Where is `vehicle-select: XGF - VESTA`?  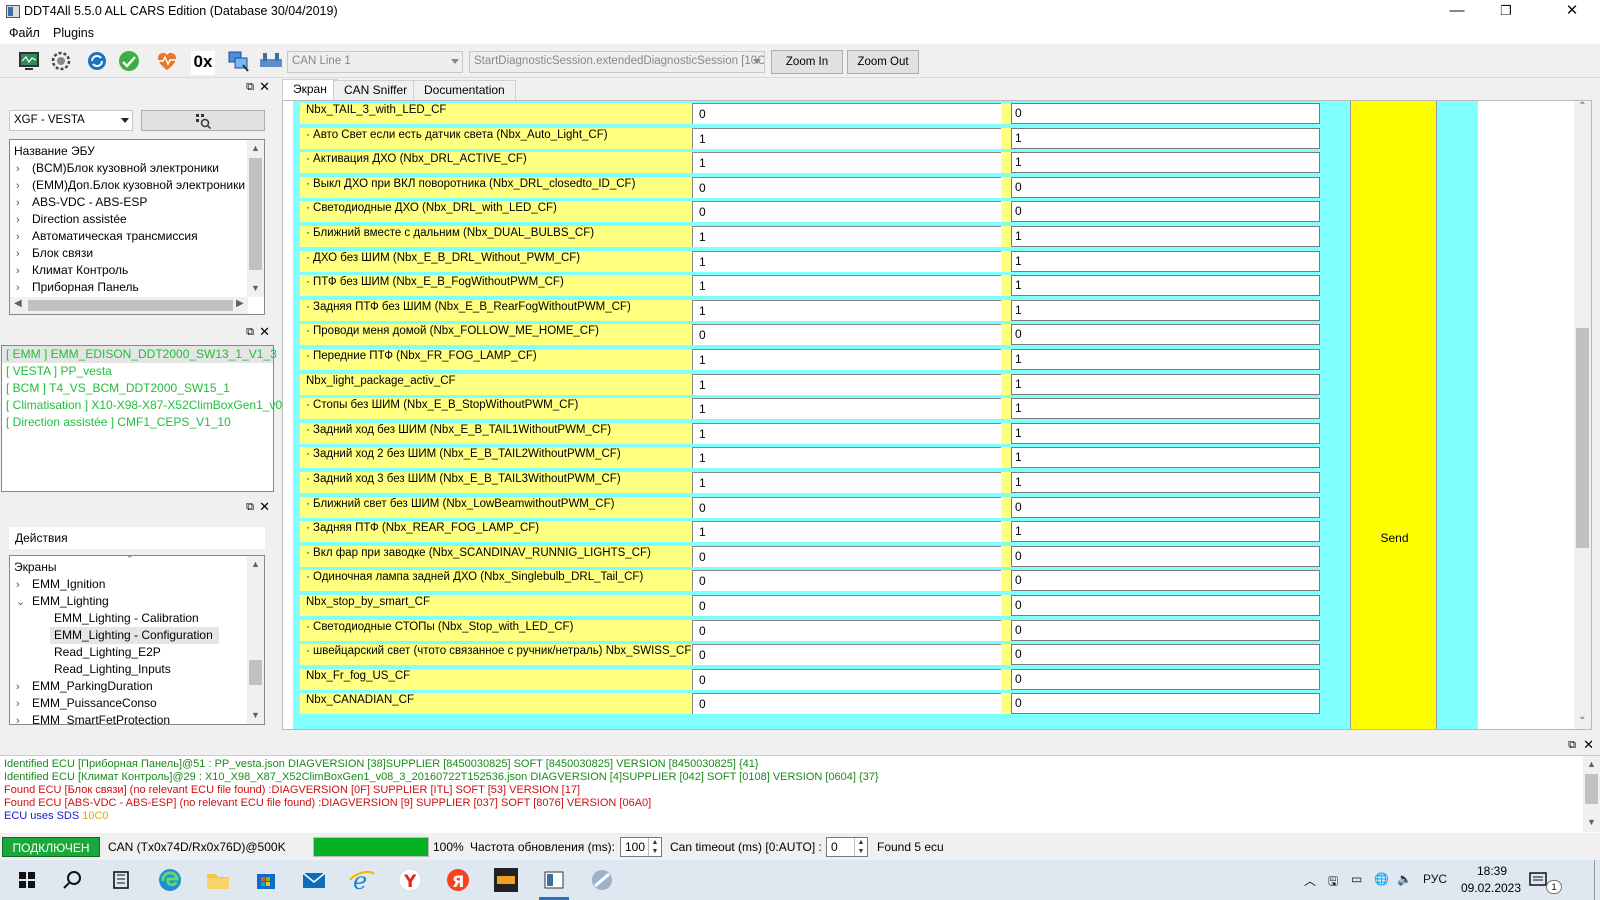
vehicle-select: XGF - VESTA is located at coordinates (71, 120).